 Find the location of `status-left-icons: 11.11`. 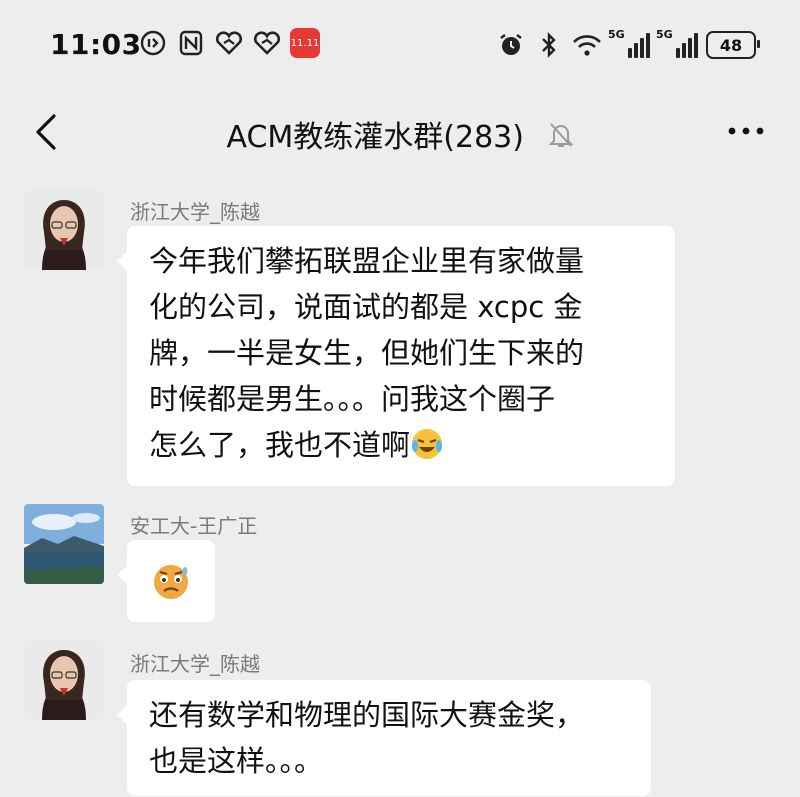

status-left-icons: 11.11 is located at coordinates (229, 43).